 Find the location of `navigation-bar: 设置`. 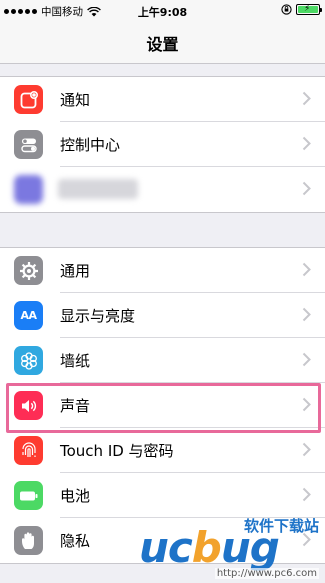

navigation-bar: 设置 is located at coordinates (162, 43).